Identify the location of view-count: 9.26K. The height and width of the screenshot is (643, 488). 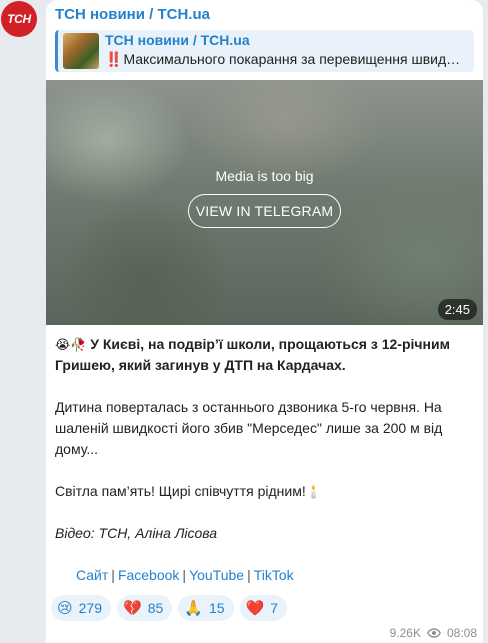
(405, 633).